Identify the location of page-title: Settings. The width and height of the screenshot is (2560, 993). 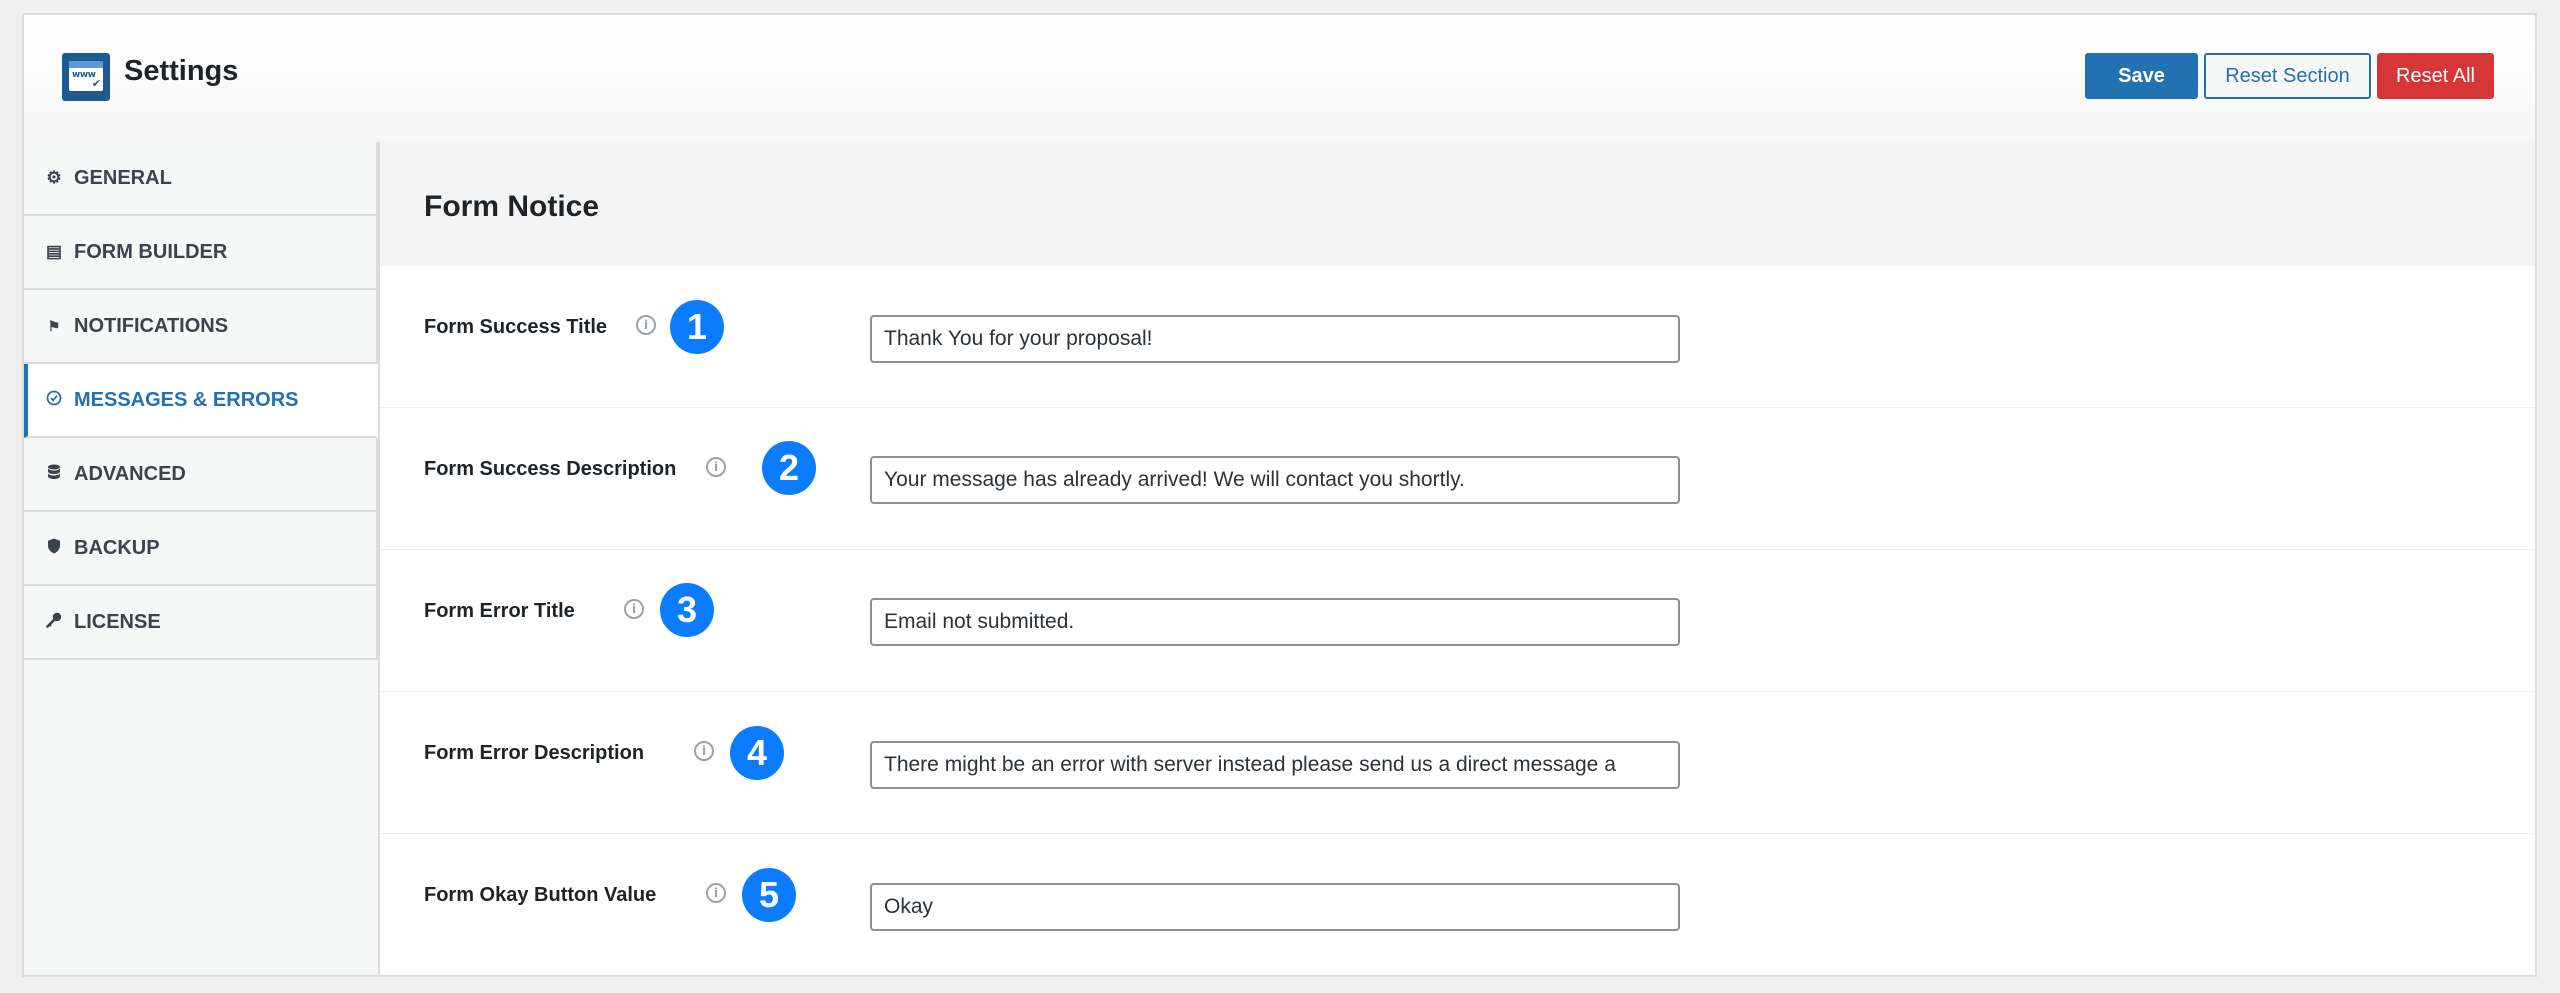
(181, 71).